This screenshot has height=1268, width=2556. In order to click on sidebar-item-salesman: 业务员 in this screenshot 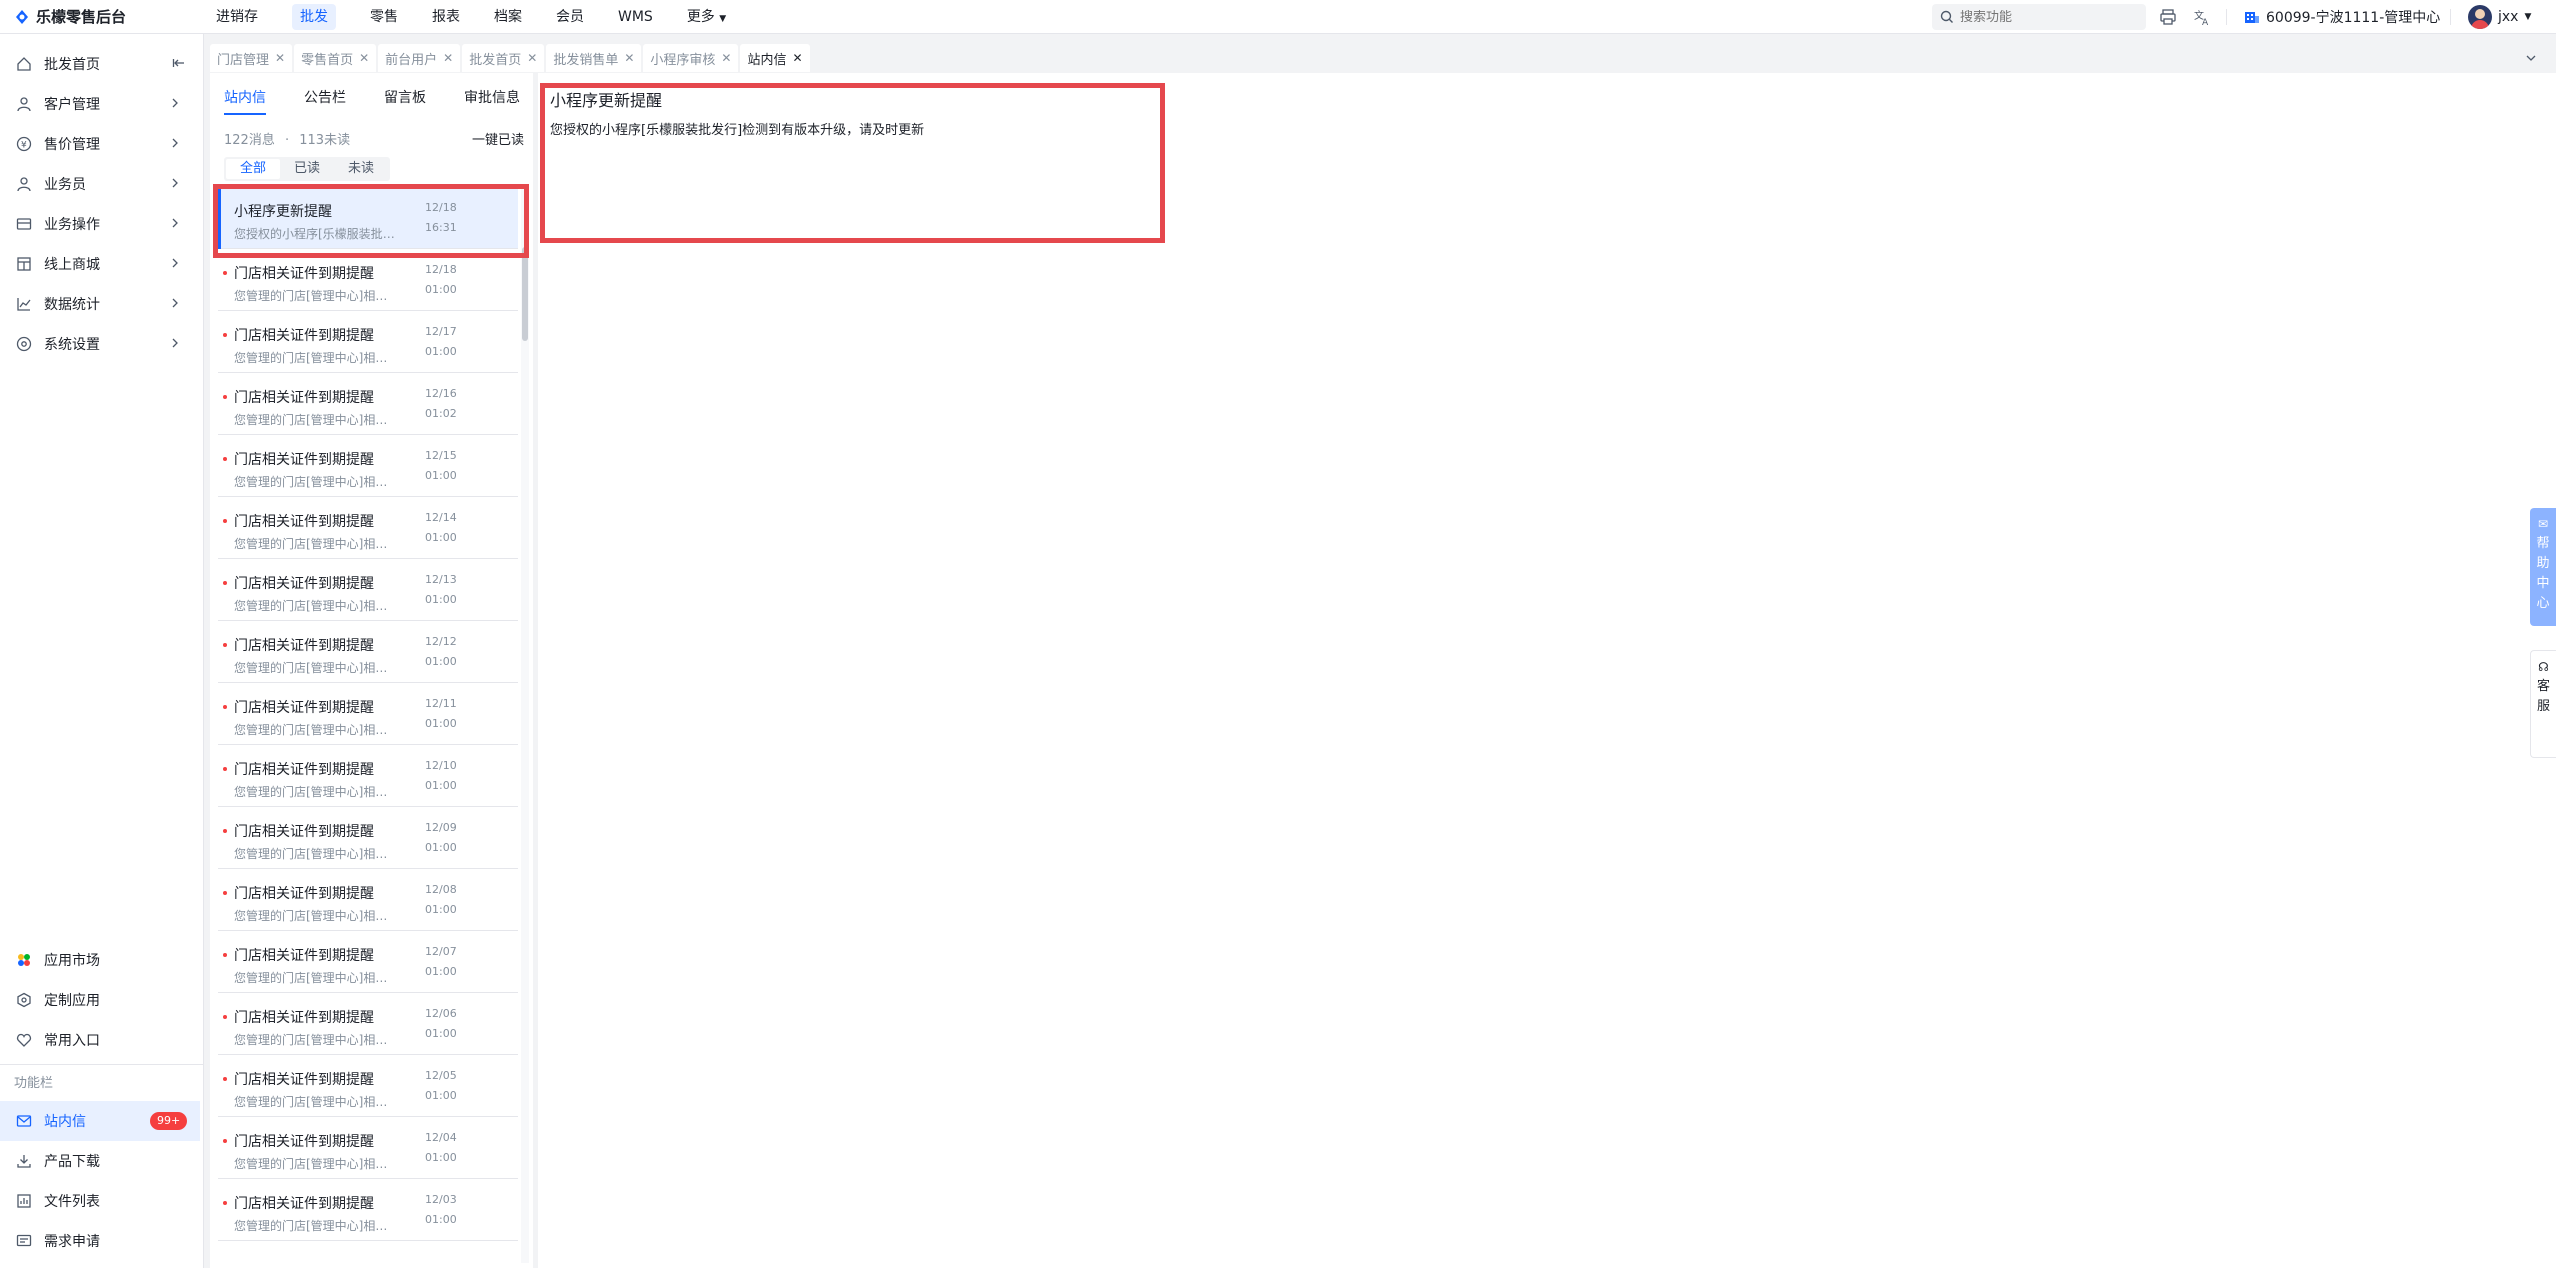, I will do `click(102, 184)`.